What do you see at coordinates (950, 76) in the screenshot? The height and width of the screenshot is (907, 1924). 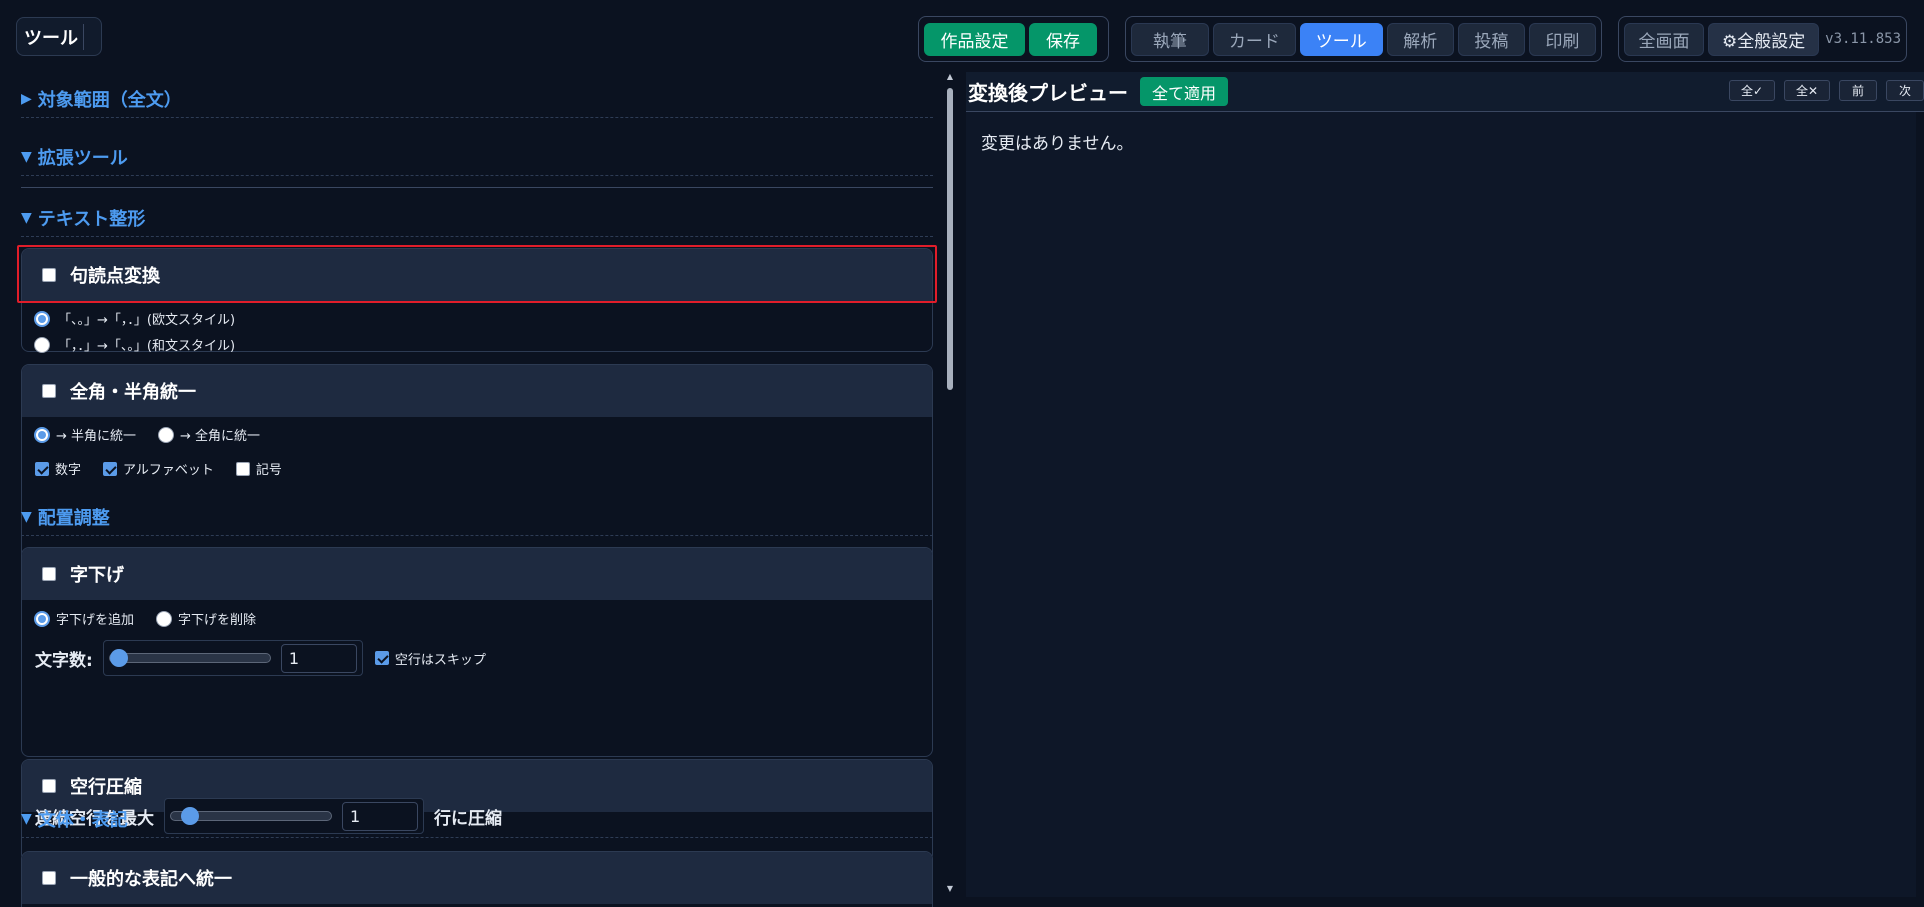 I see `scroll-up-icon: ▲` at bounding box center [950, 76].